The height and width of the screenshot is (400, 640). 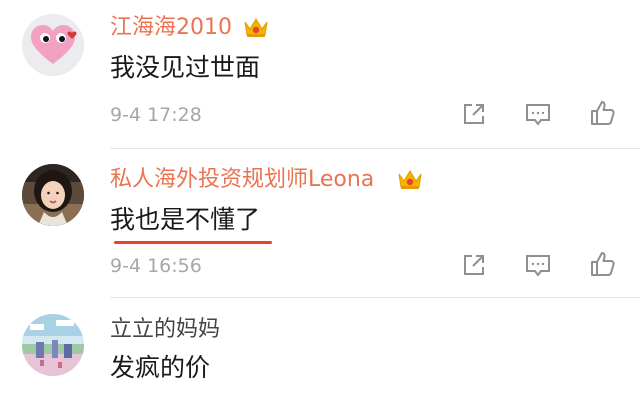 I want to click on username: 立立的妈妈, so click(x=165, y=330).